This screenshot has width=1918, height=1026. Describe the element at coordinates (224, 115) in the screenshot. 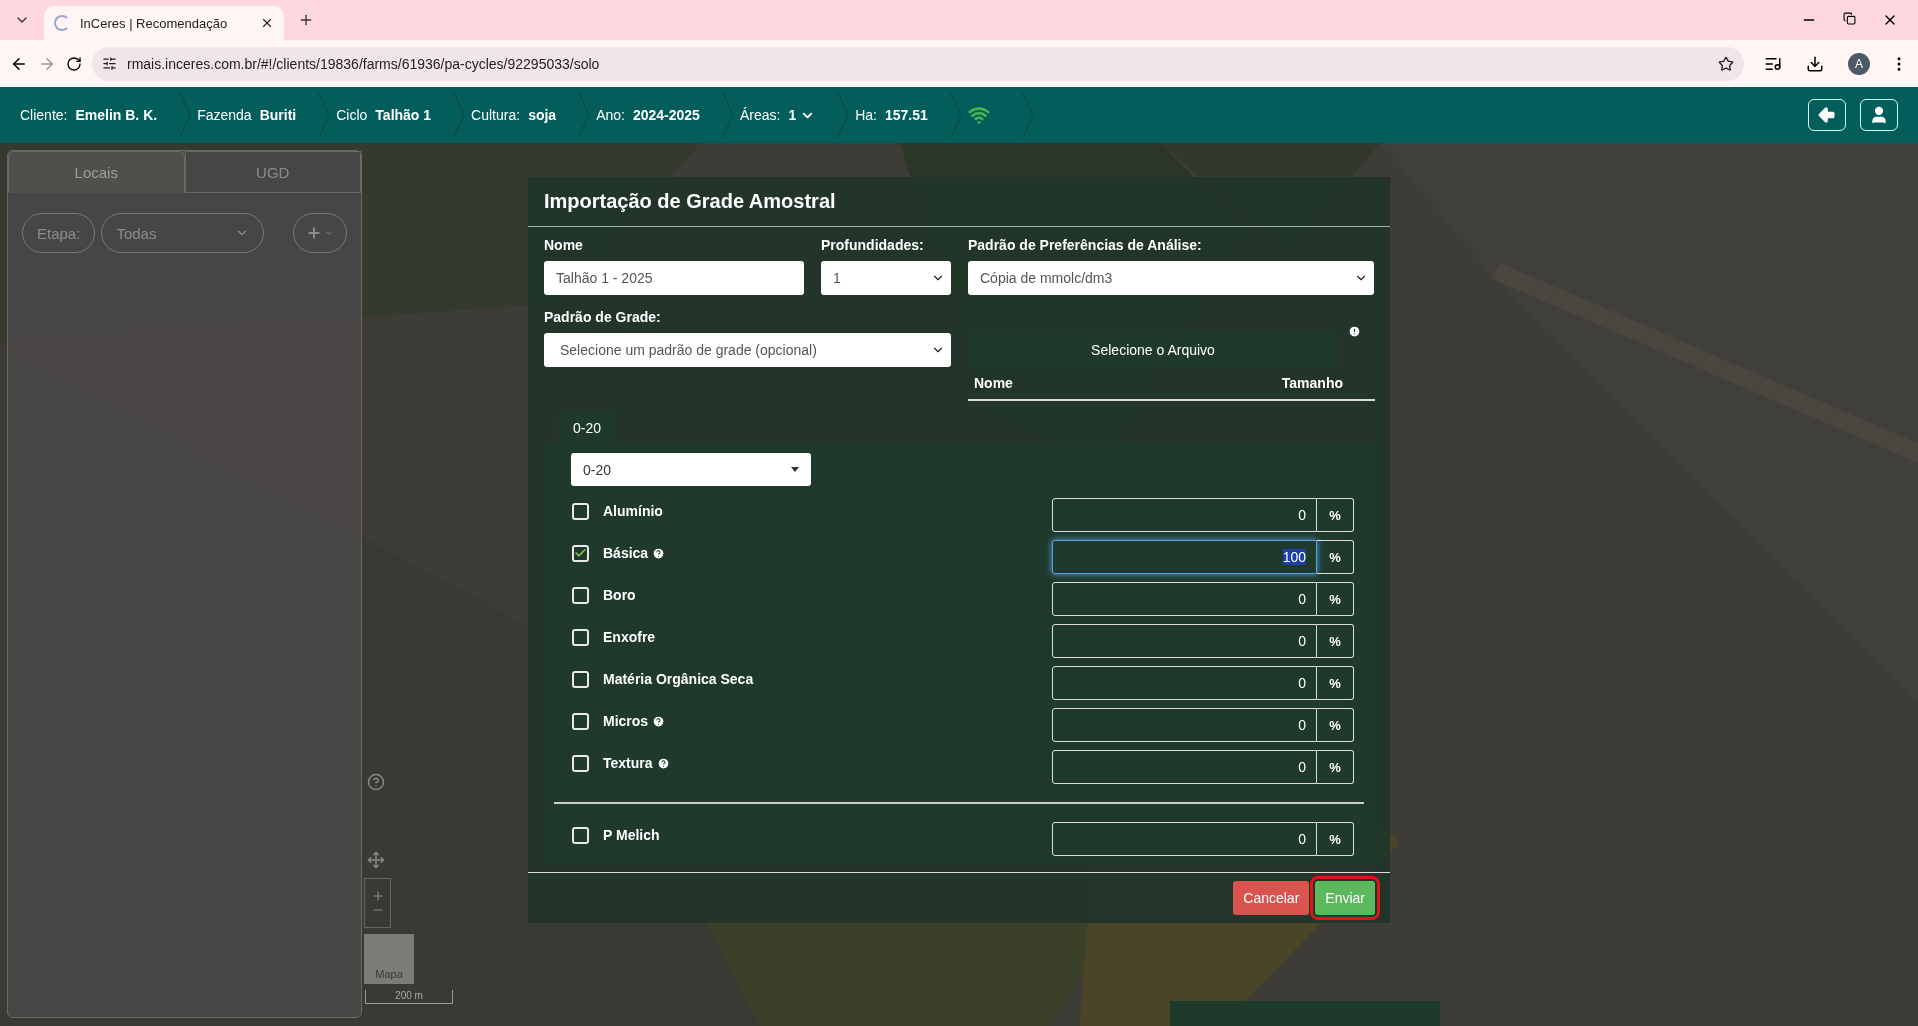

I see `crumb-label: Fazenda` at that location.